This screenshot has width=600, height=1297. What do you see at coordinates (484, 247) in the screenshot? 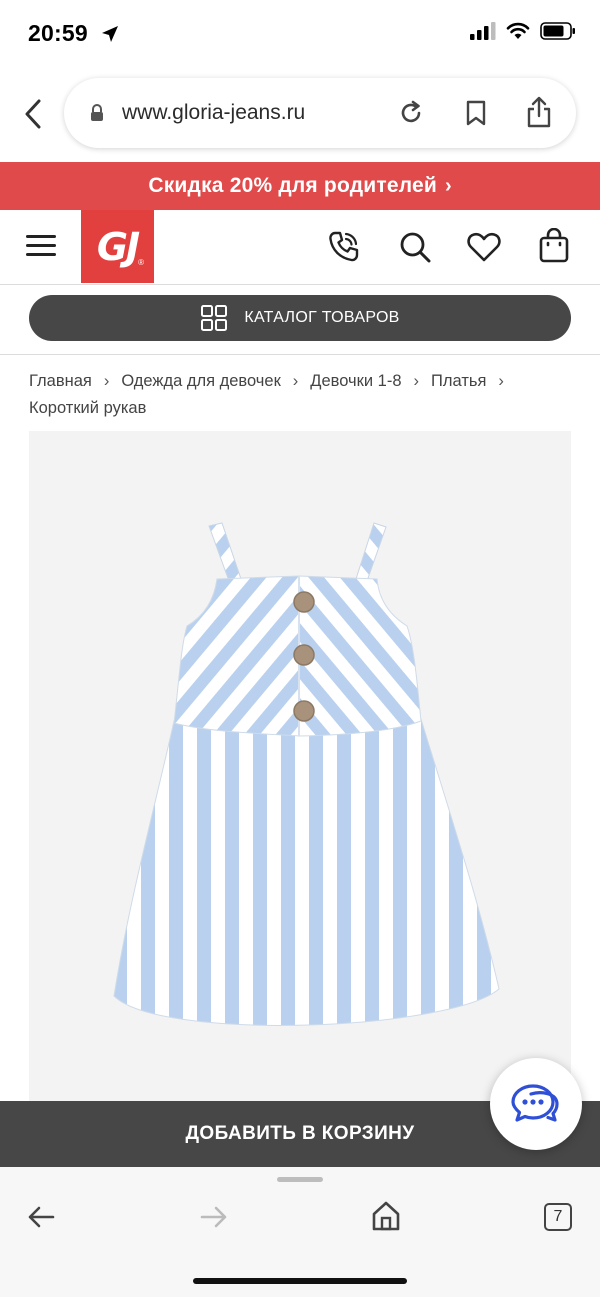
I see `heart-icon` at bounding box center [484, 247].